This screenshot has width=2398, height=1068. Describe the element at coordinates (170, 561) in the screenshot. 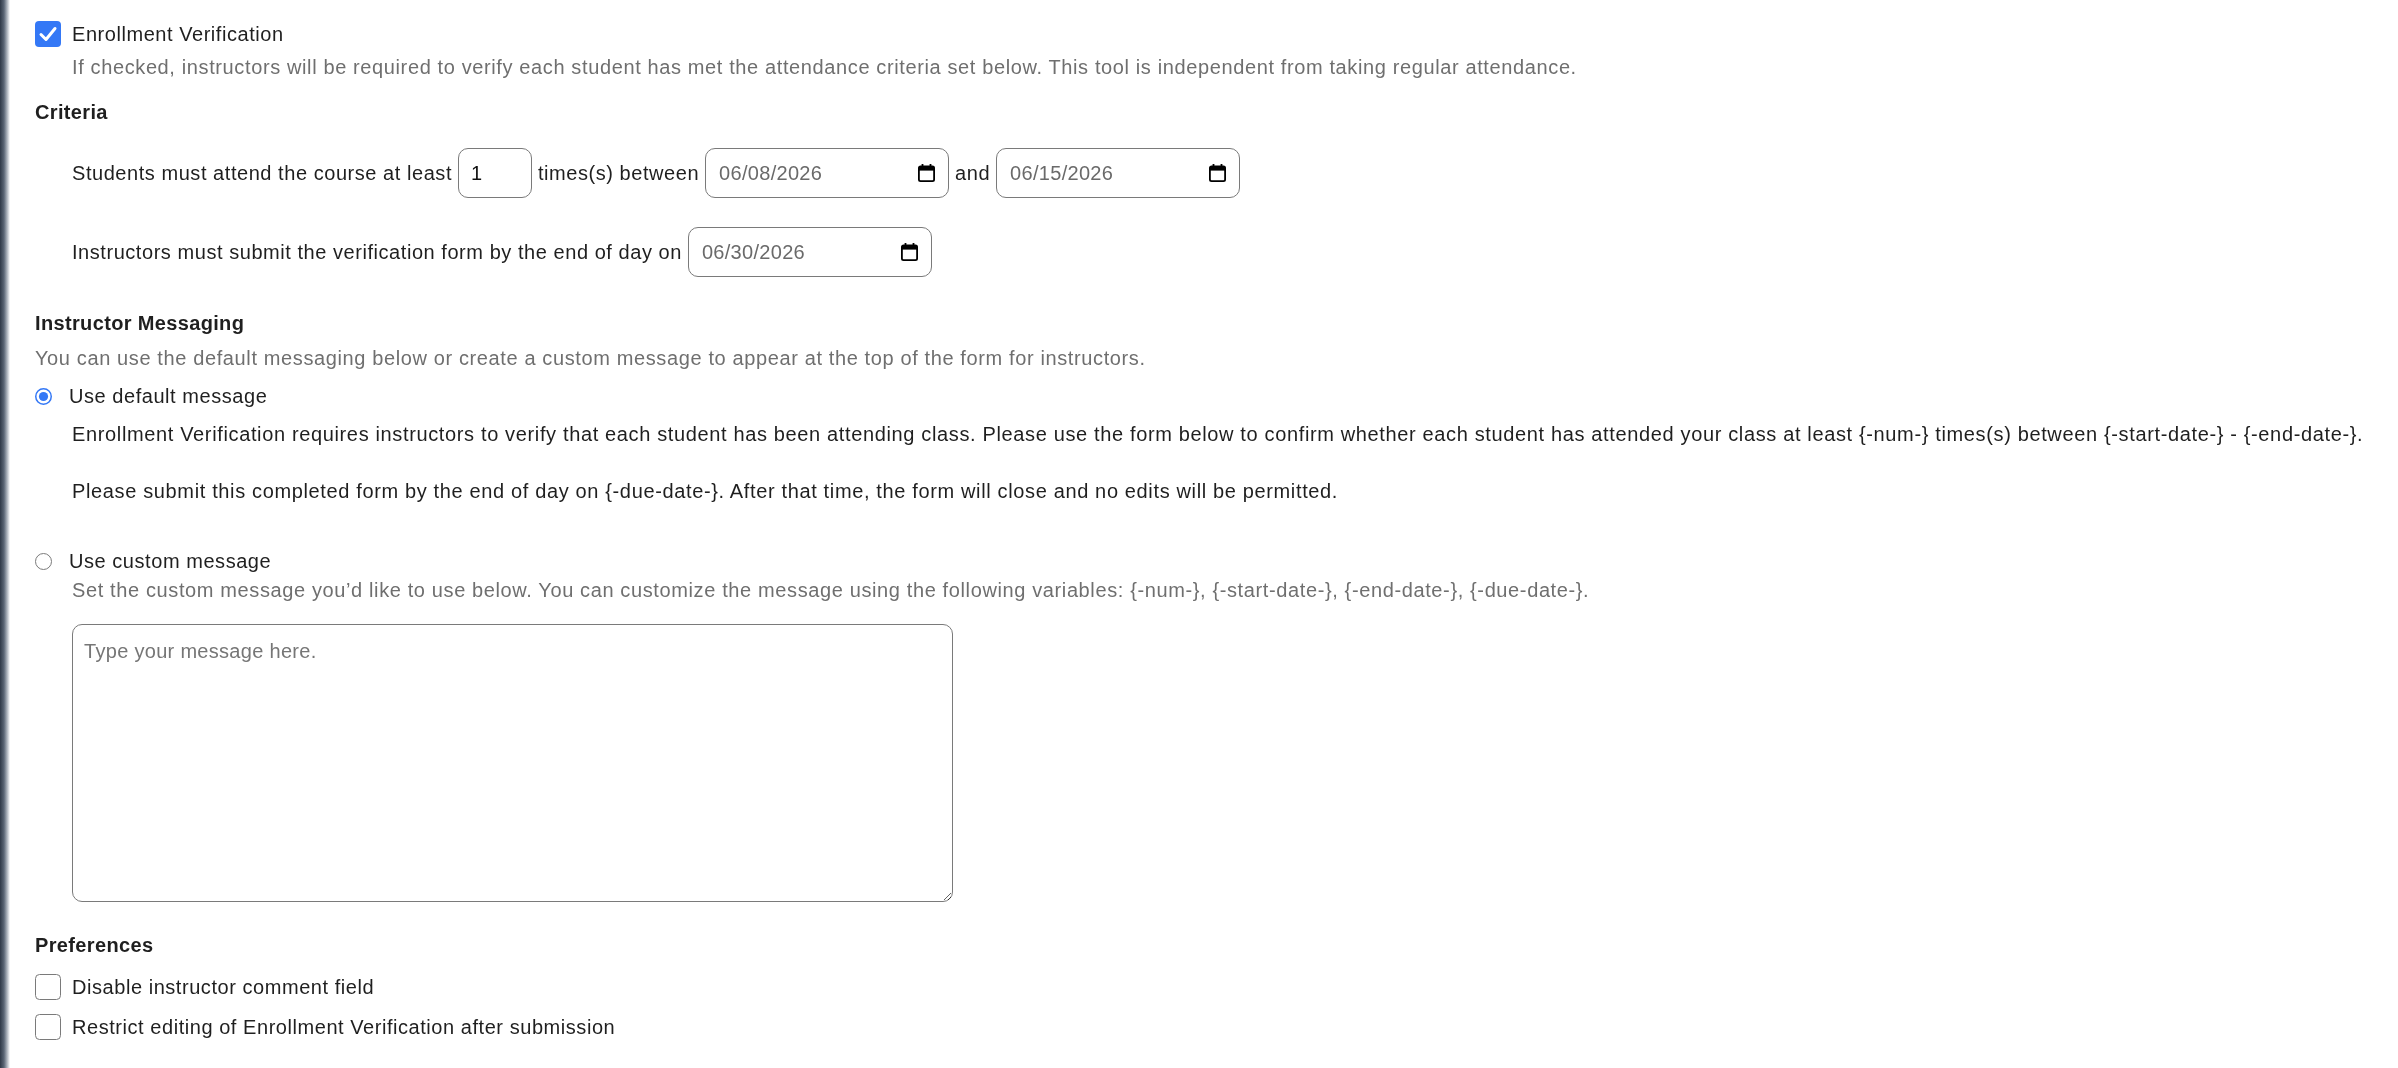

I see `option-label: Use custom message` at that location.